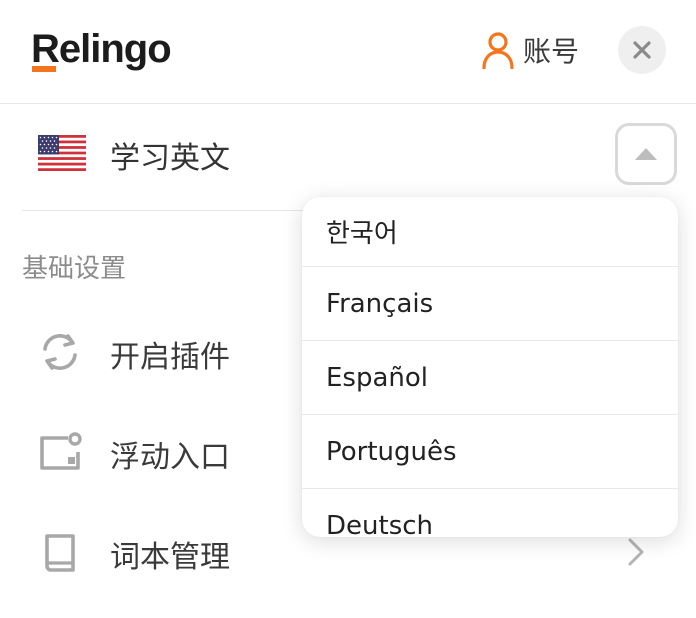 Image resolution: width=696 pixels, height=618 pixels. What do you see at coordinates (60, 352) in the screenshot?
I see `sync-icon` at bounding box center [60, 352].